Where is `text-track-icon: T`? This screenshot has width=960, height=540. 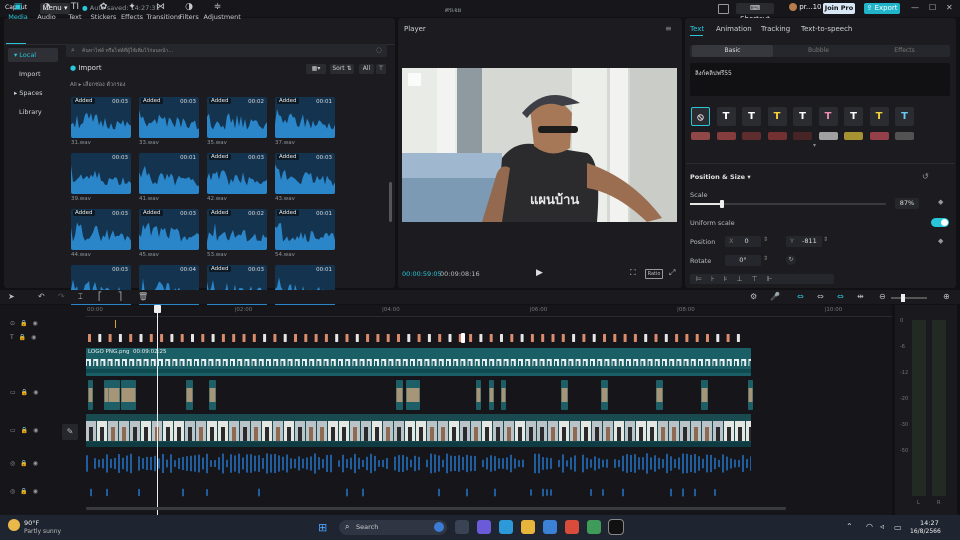 text-track-icon: T is located at coordinates (12, 337).